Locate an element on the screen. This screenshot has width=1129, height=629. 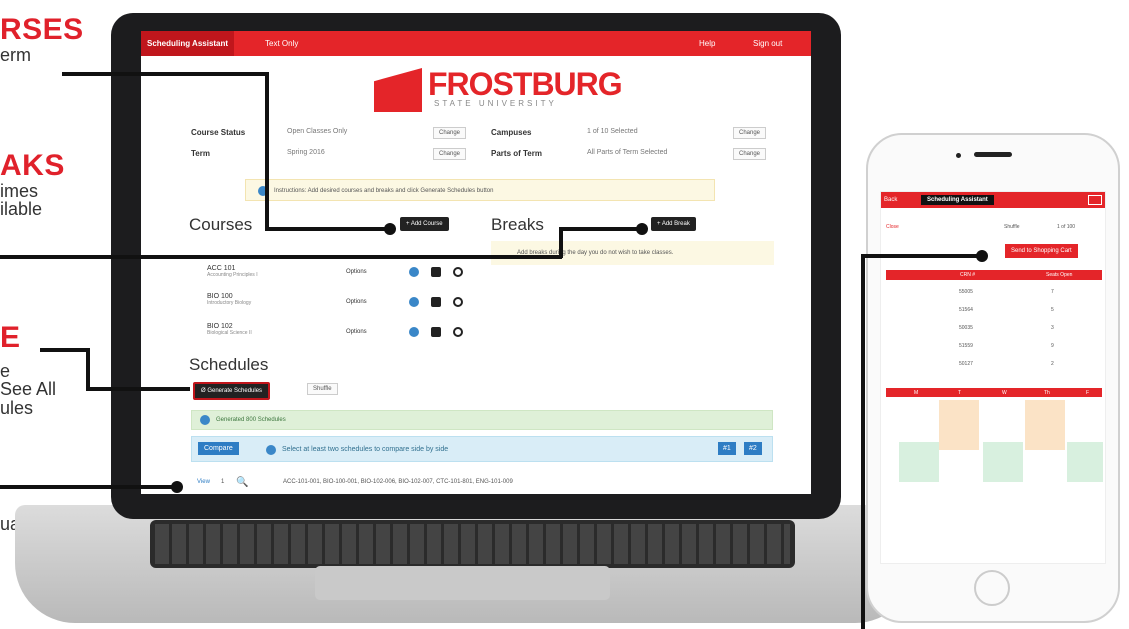
shuffle-button: Shuffle is located at coordinates (322, 389).